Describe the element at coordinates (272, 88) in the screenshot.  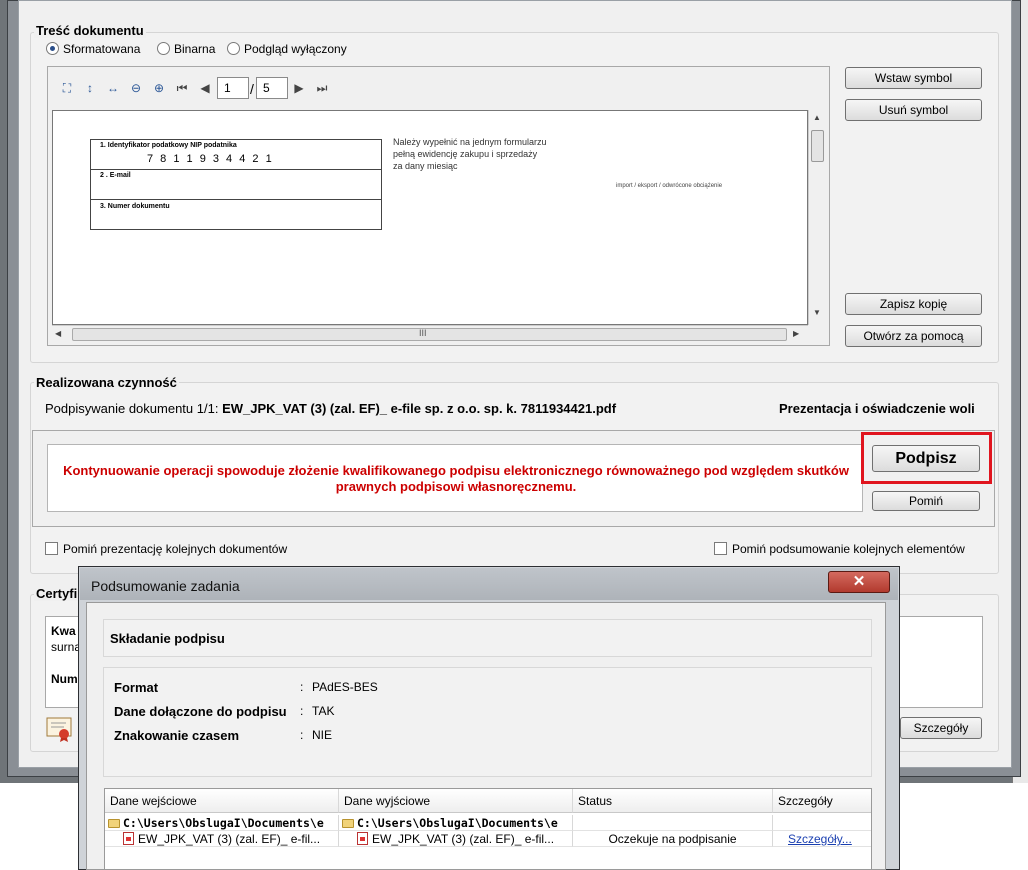
I see `page-total: 5` at that location.